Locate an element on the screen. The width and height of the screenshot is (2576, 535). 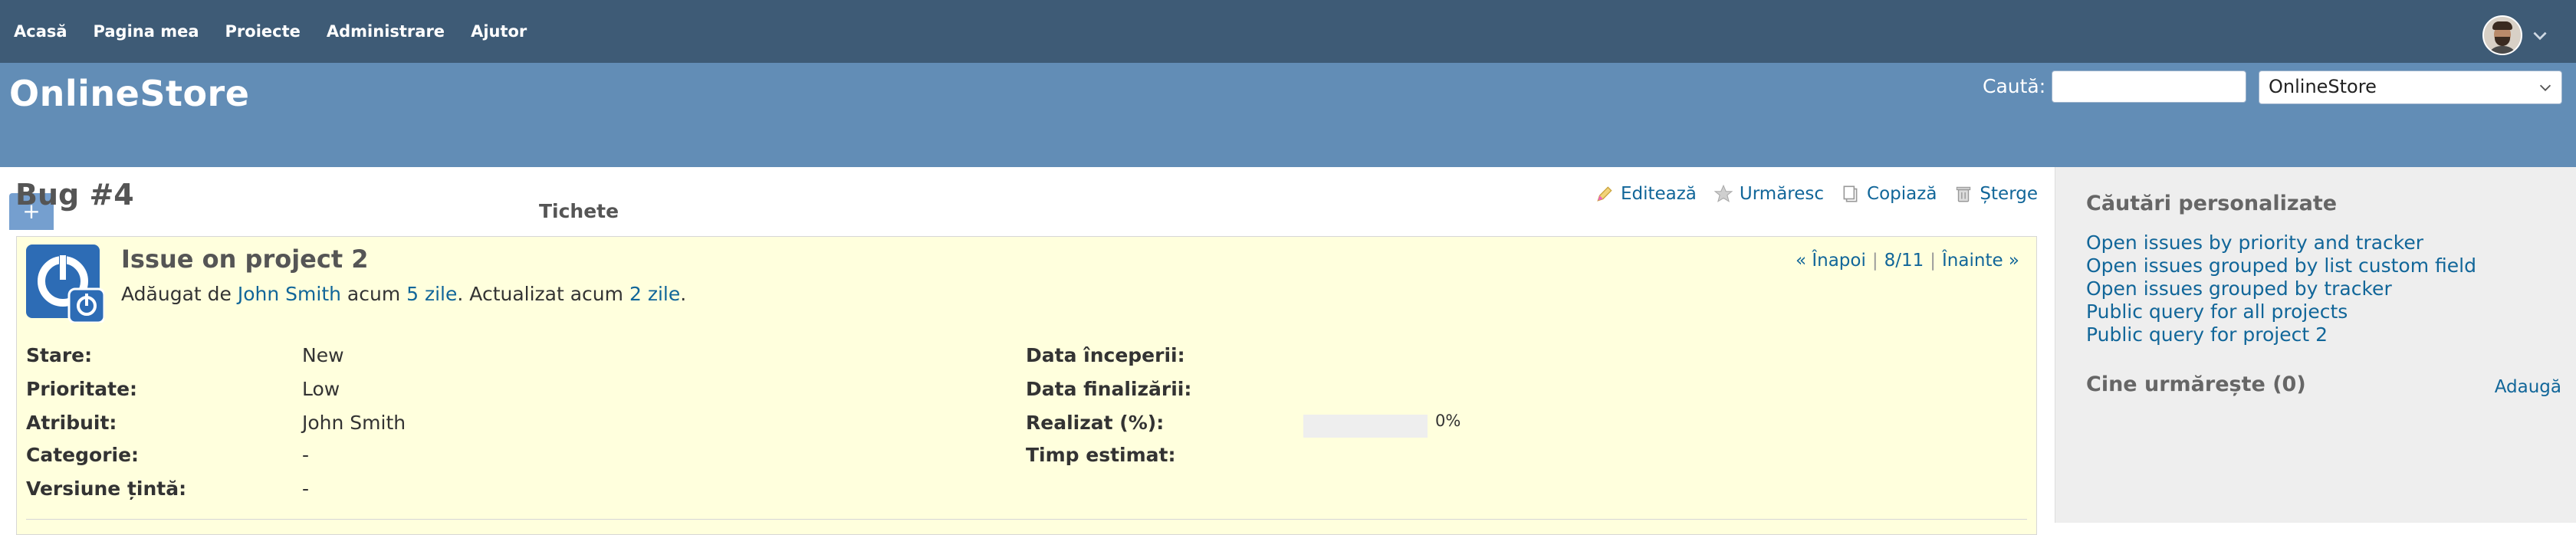
added-word: acum is located at coordinates (374, 294).